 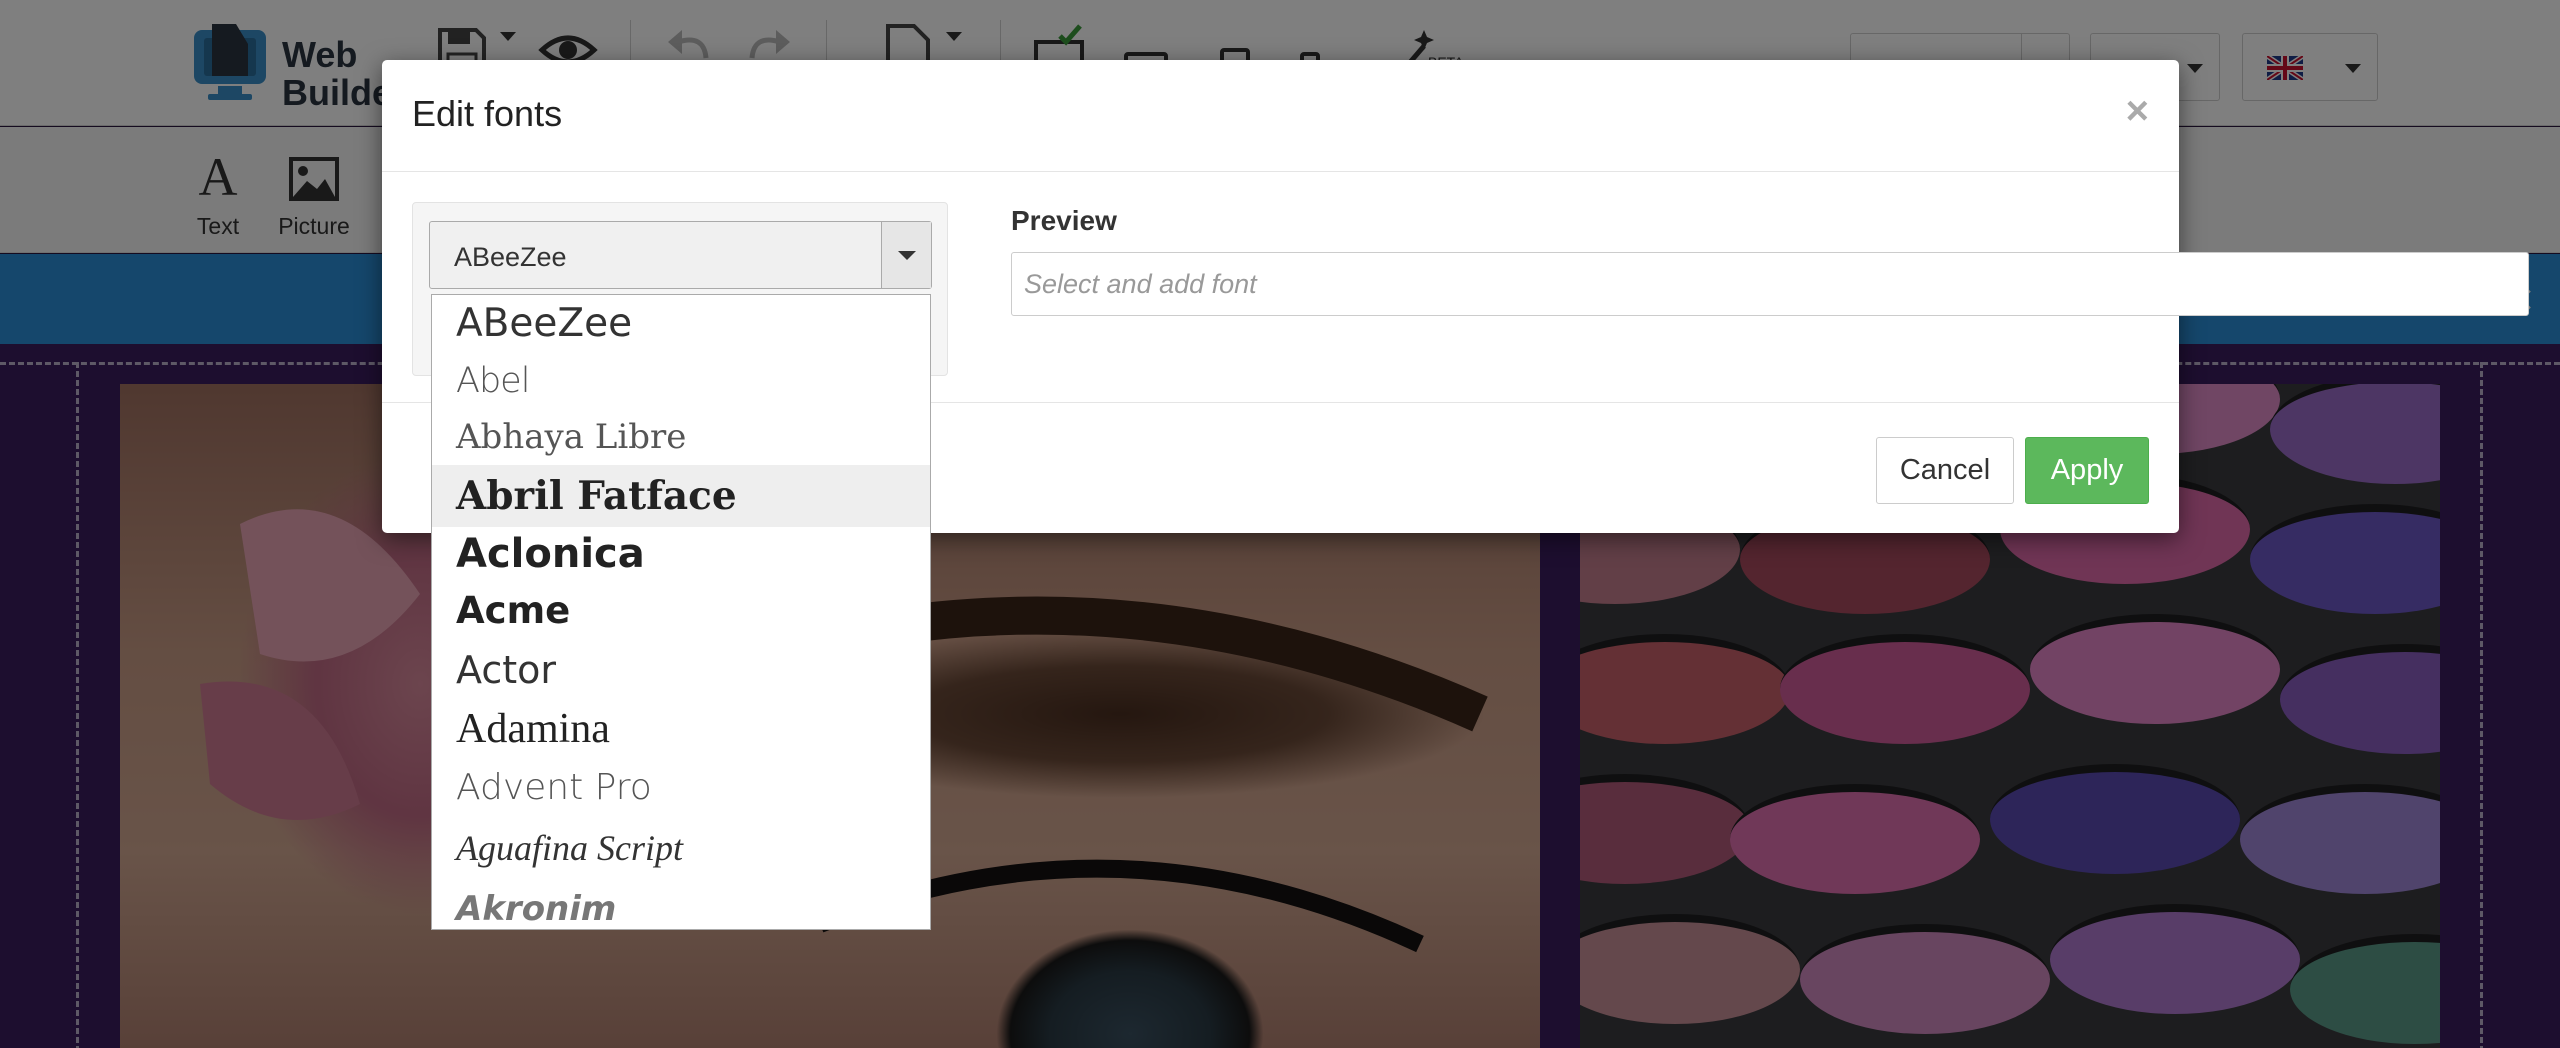 What do you see at coordinates (510, 257) in the screenshot?
I see `selected-font-value: ABeeZee` at bounding box center [510, 257].